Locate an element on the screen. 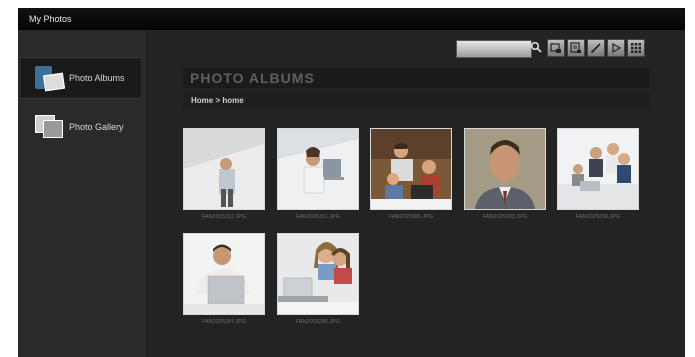  photo-album-icon is located at coordinates (50, 79).